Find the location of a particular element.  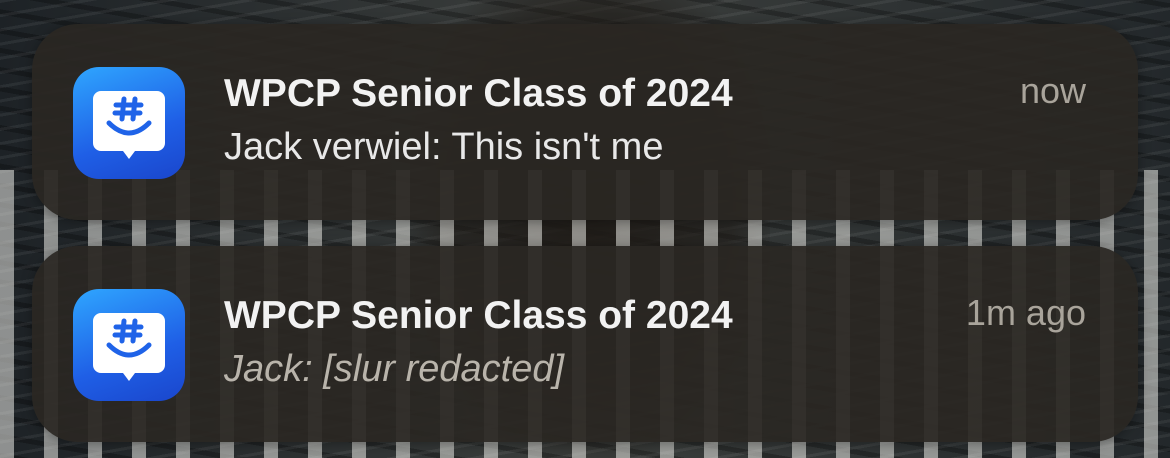

notification-timestamp: now is located at coordinates (1052, 90).